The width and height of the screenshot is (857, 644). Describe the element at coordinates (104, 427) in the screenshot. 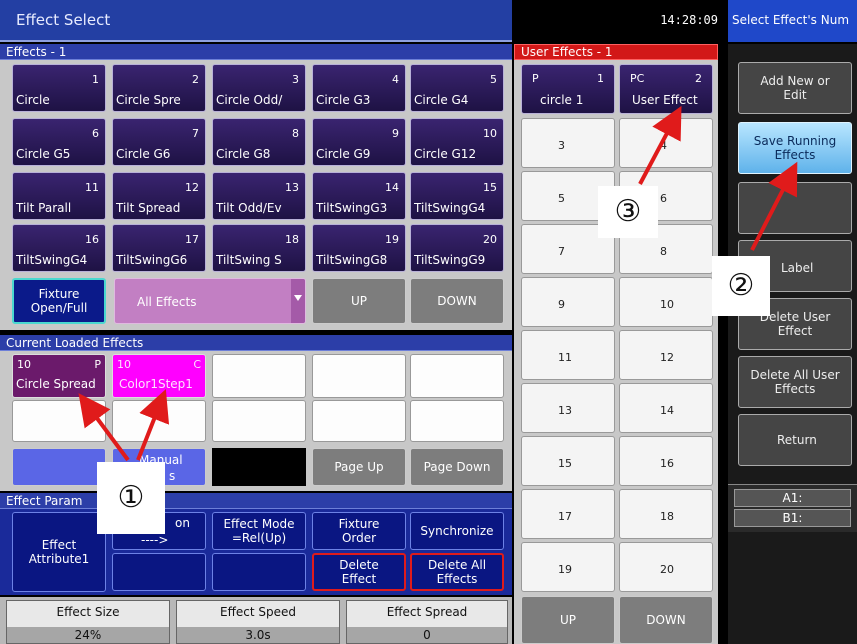

I see `annotation-arrow-1a` at that location.